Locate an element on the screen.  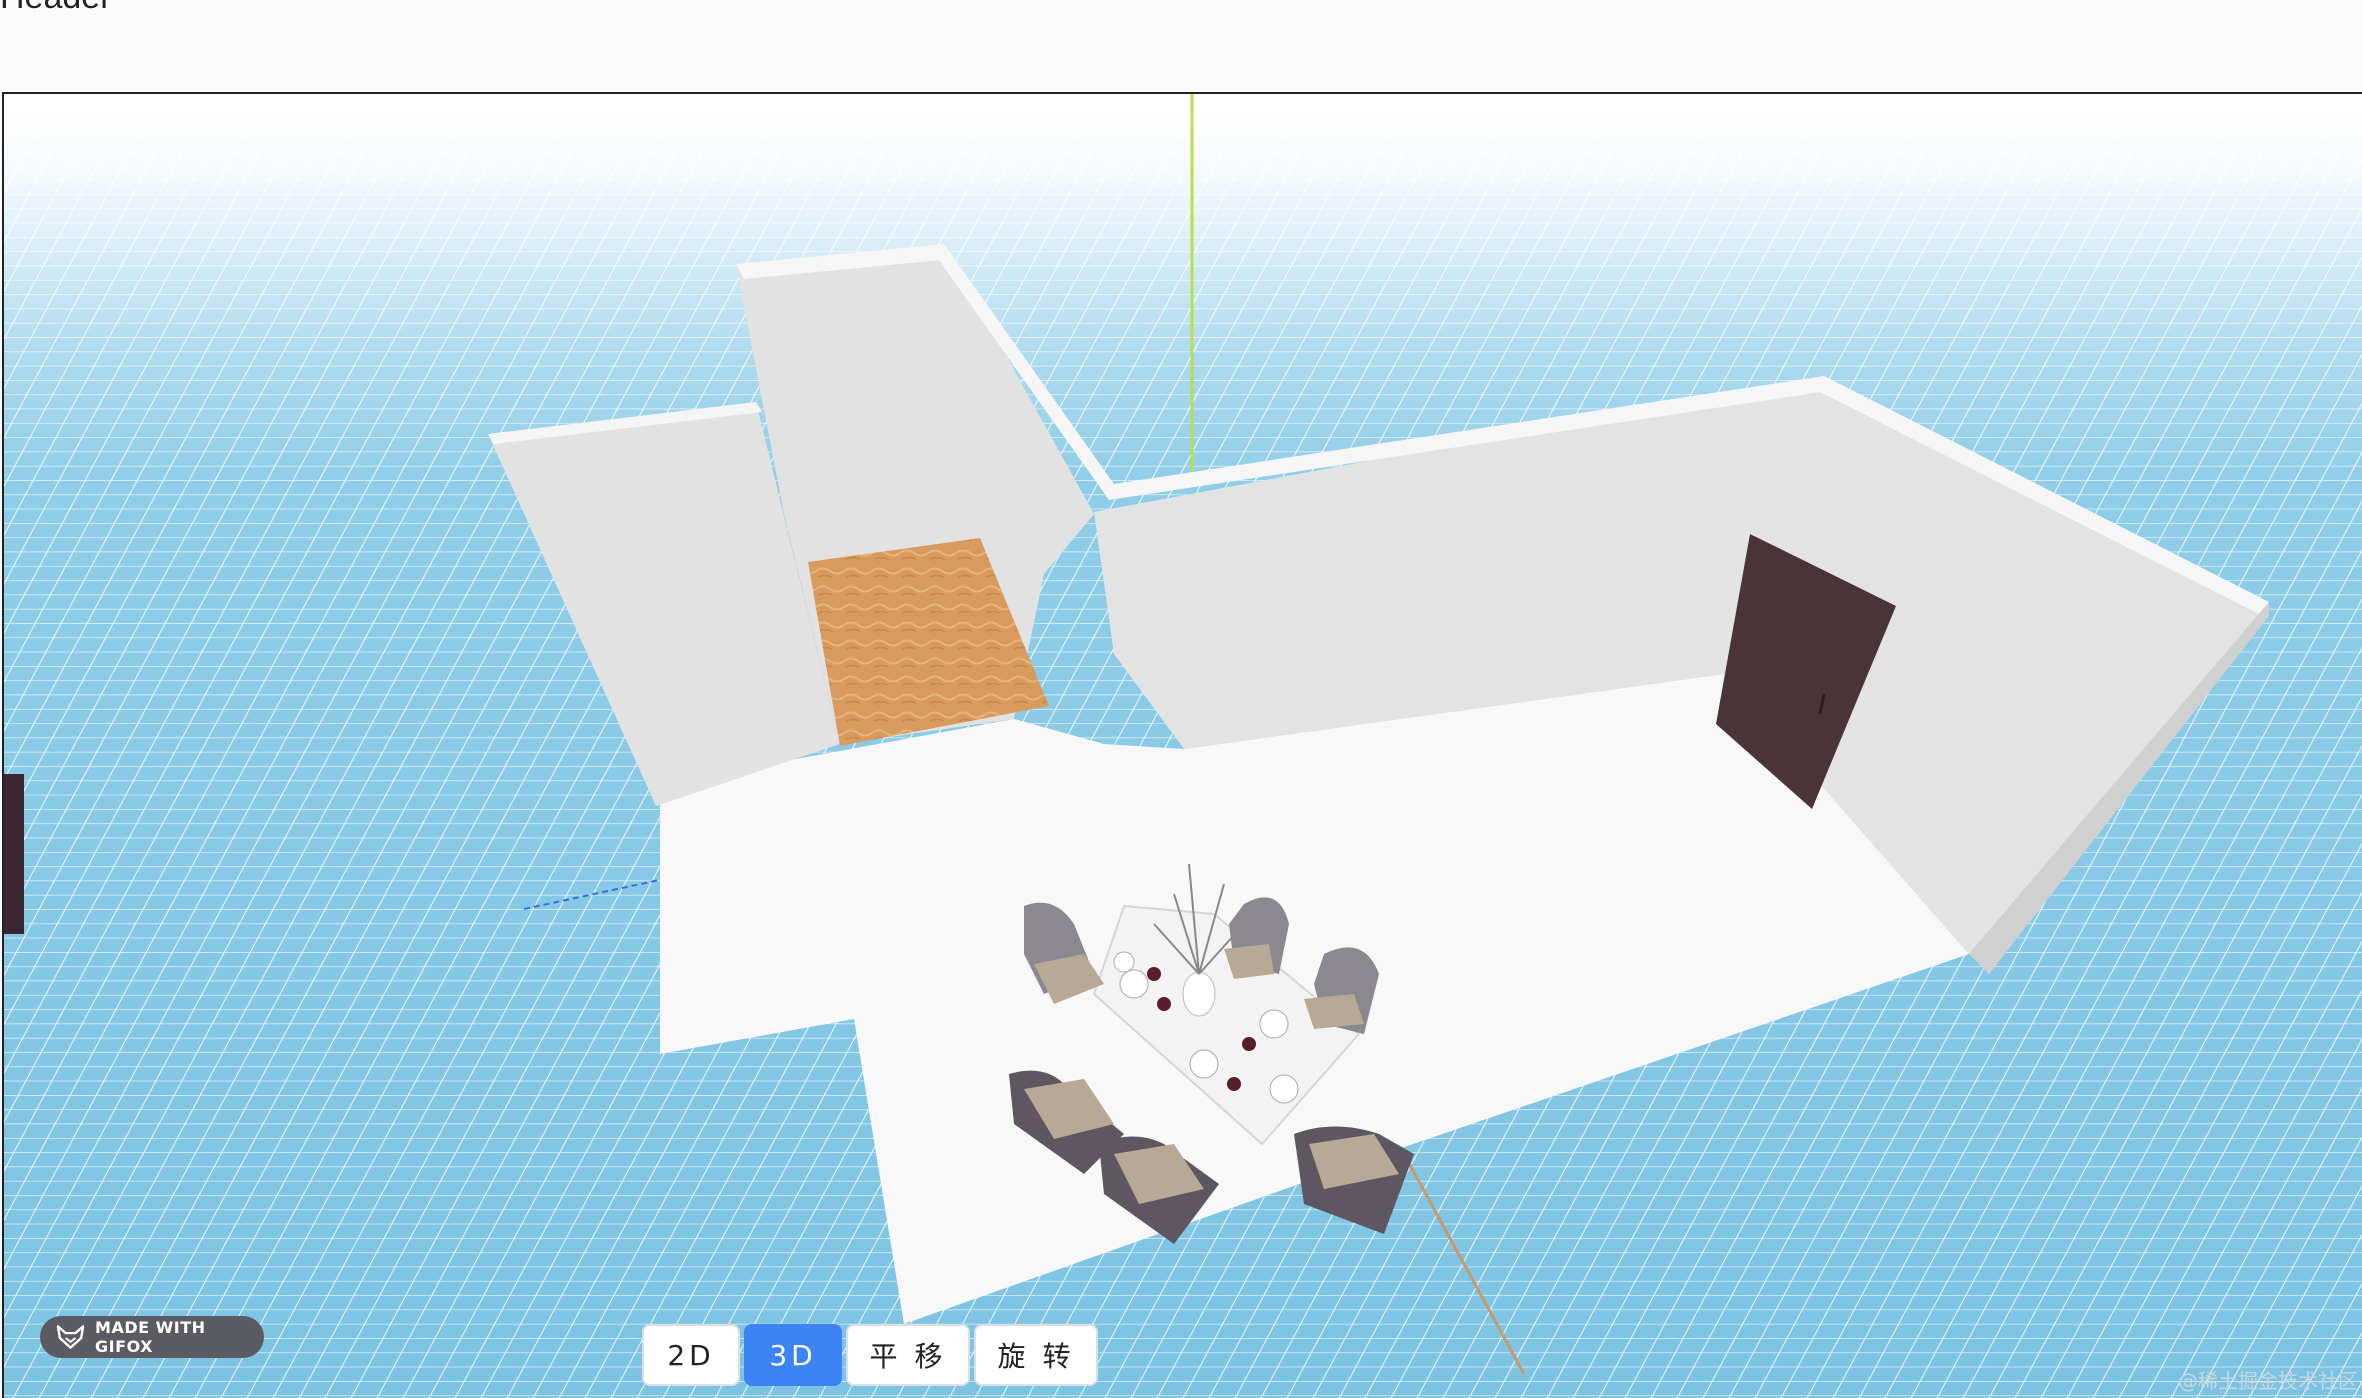
header-title: Header is located at coordinates (56, 8).